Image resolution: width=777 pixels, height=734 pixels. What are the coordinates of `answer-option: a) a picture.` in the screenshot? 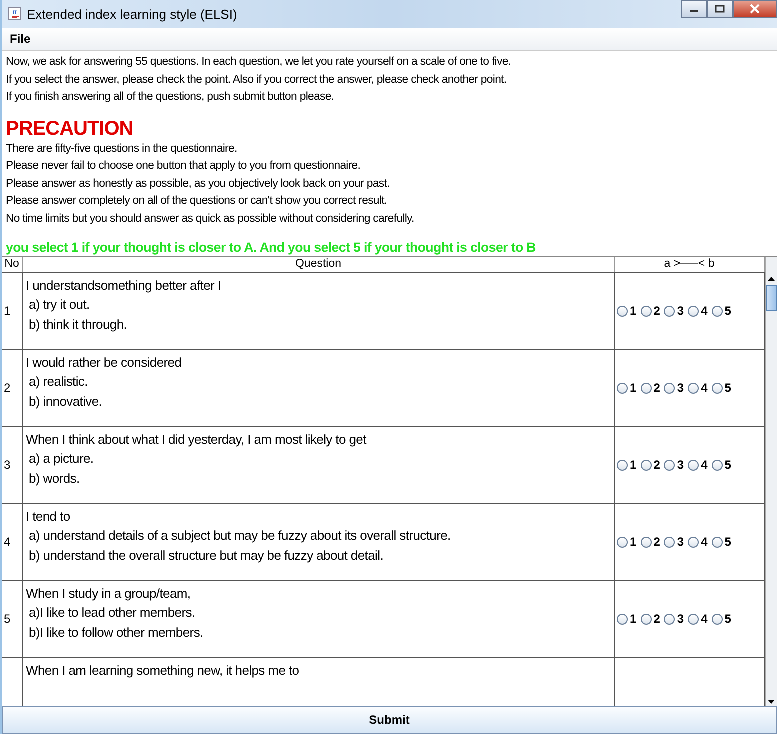 It's located at (60, 459).